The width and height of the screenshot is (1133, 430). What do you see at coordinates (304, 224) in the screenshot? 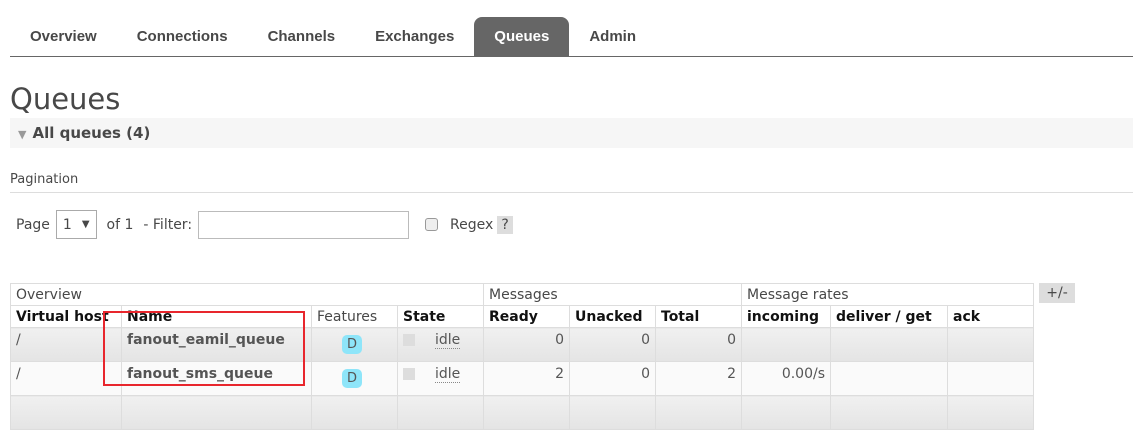
I see `filter-input` at bounding box center [304, 224].